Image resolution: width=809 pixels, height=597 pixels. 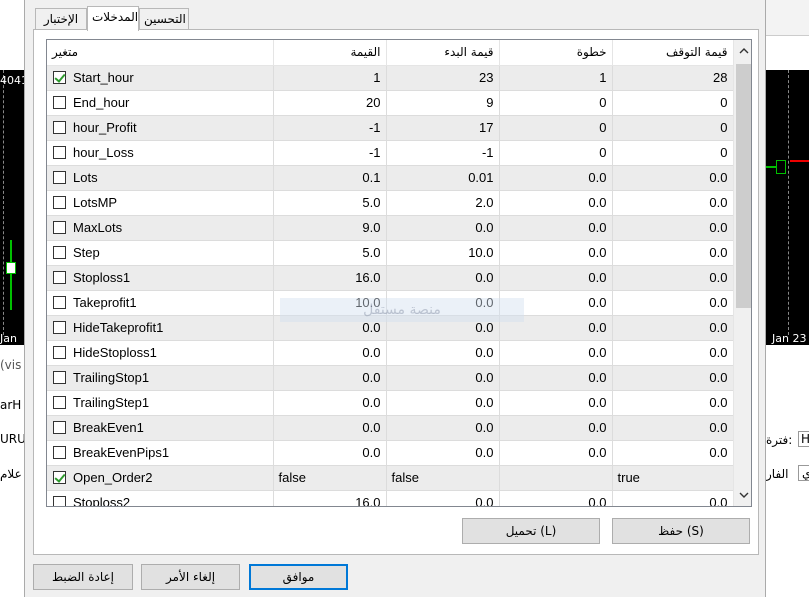 I want to click on table-row: Start_hour 1 23 1 28, so click(x=390, y=78).